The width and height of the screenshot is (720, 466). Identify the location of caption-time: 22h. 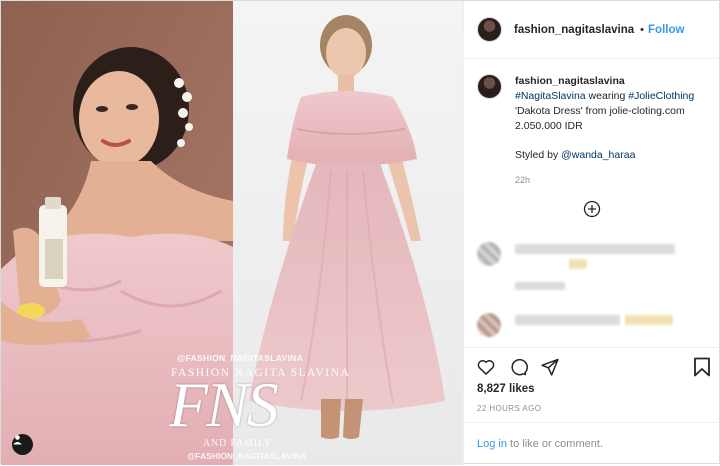
(523, 180).